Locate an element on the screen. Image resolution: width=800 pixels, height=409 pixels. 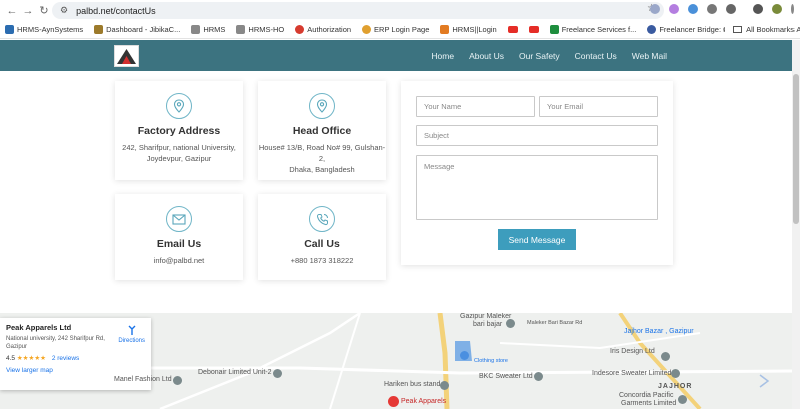
site-info-icon: ⚙ is located at coordinates (64, 10).